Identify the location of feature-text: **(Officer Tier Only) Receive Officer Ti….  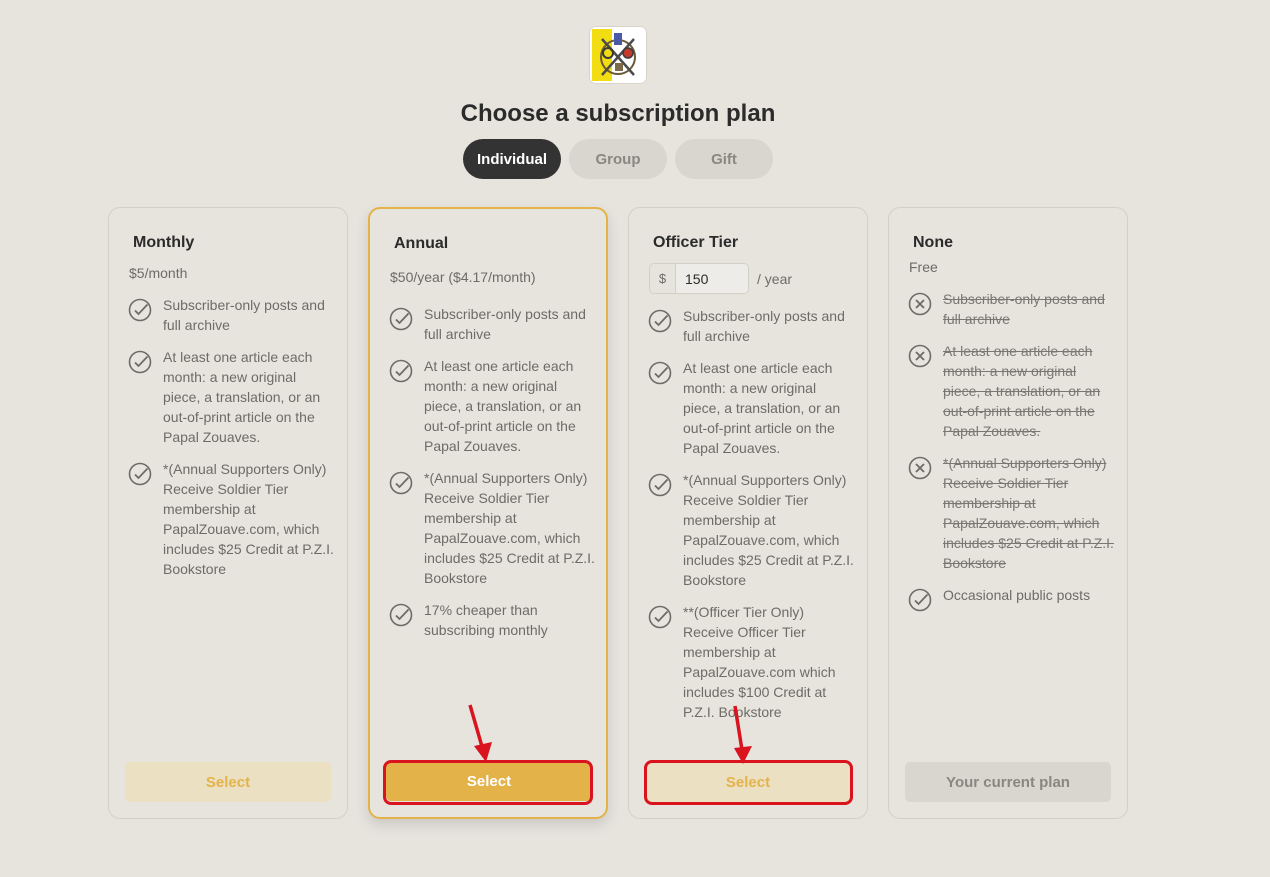
(759, 662).